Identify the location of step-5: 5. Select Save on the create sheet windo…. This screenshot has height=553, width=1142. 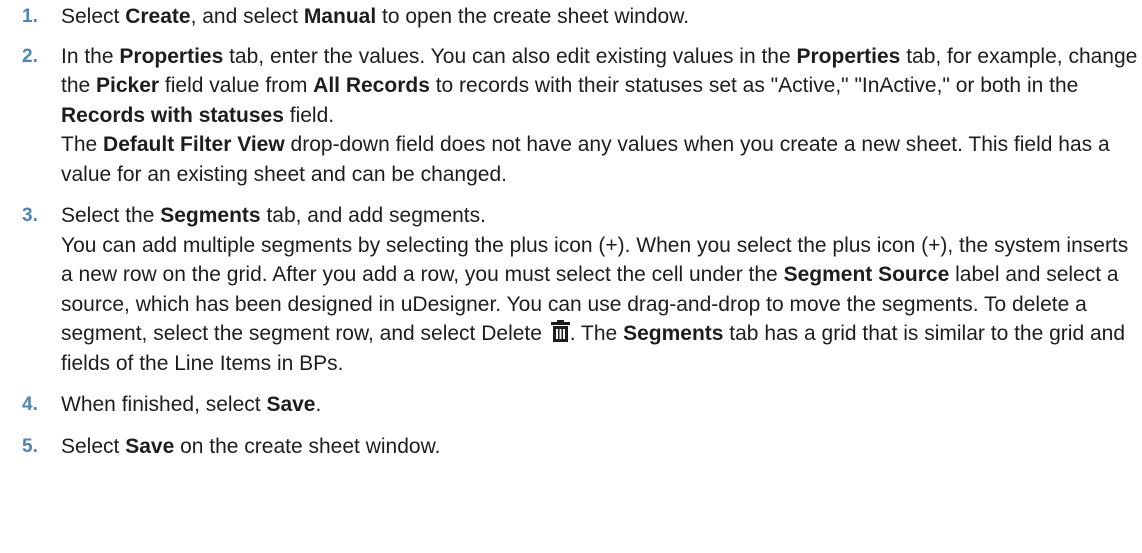
(571, 447).